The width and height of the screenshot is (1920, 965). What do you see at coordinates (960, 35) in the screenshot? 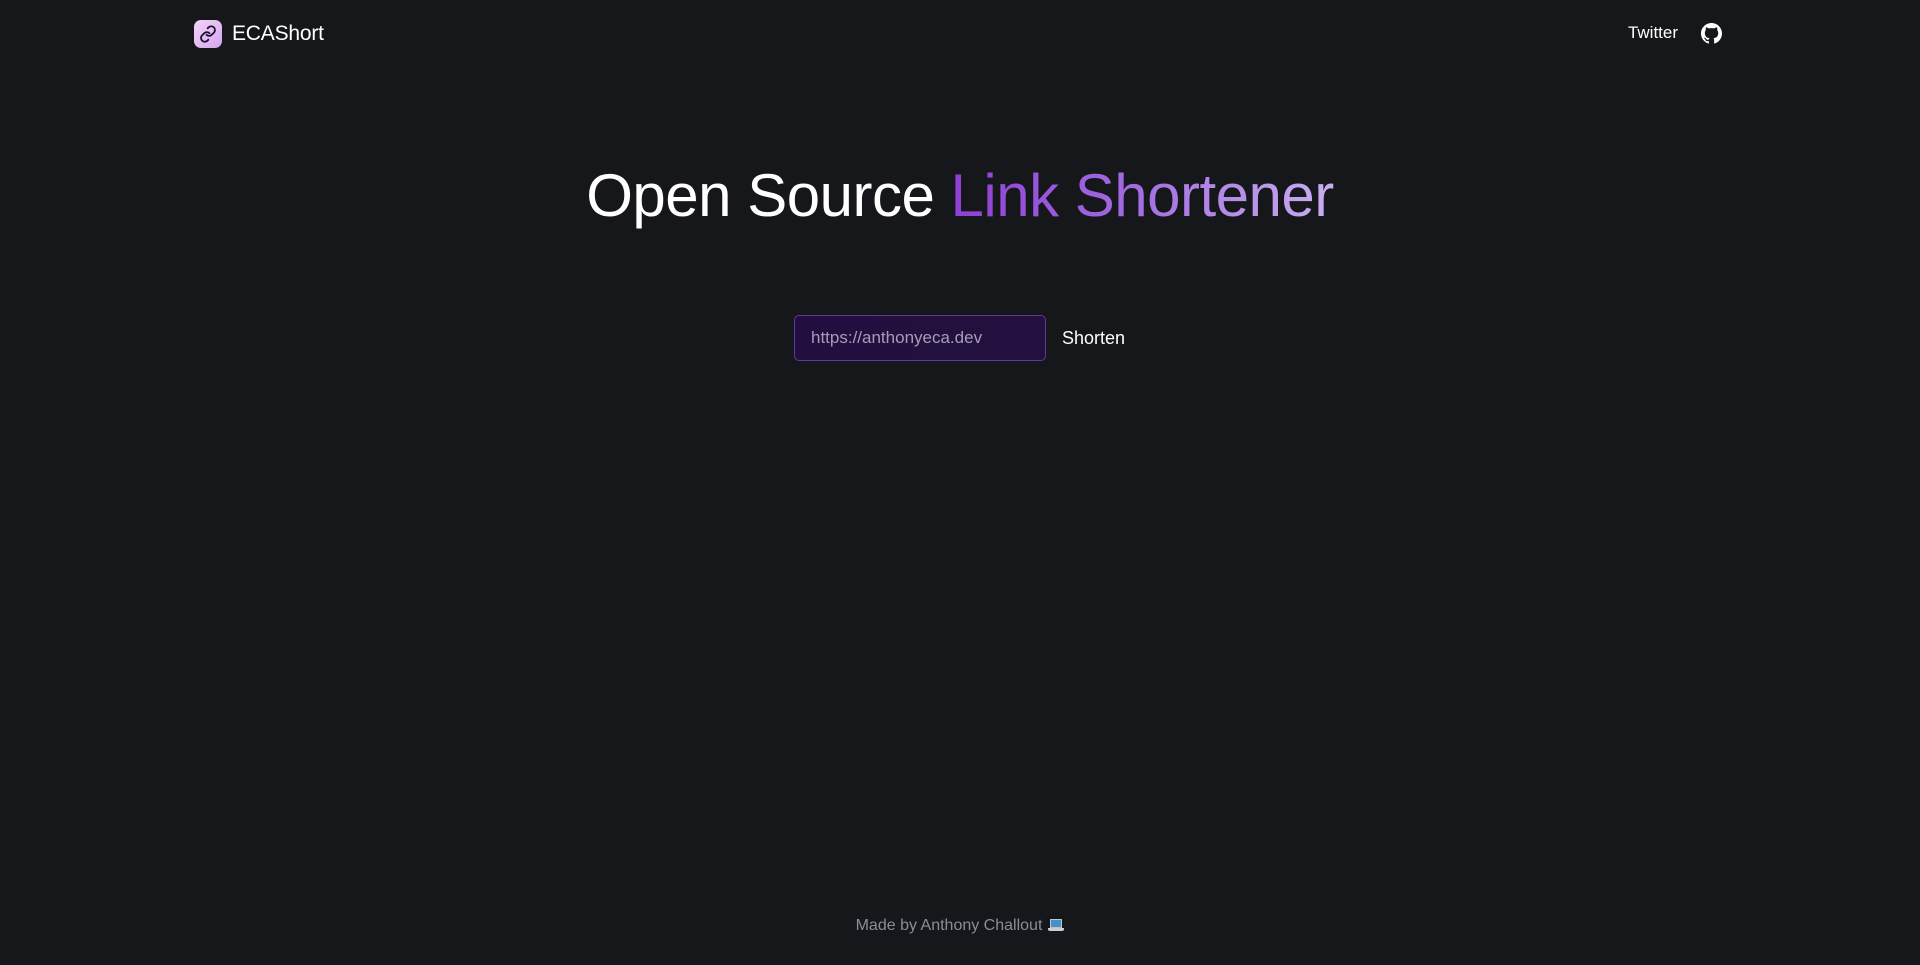
I see `top-nav: ECAShort Twitter` at bounding box center [960, 35].